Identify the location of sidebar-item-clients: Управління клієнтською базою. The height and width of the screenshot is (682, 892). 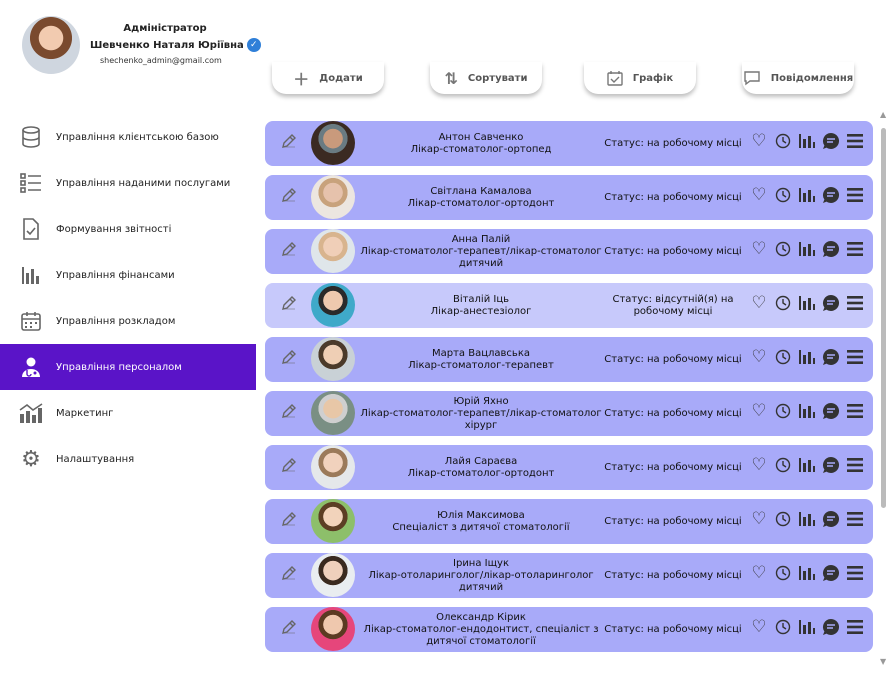
(128, 137).